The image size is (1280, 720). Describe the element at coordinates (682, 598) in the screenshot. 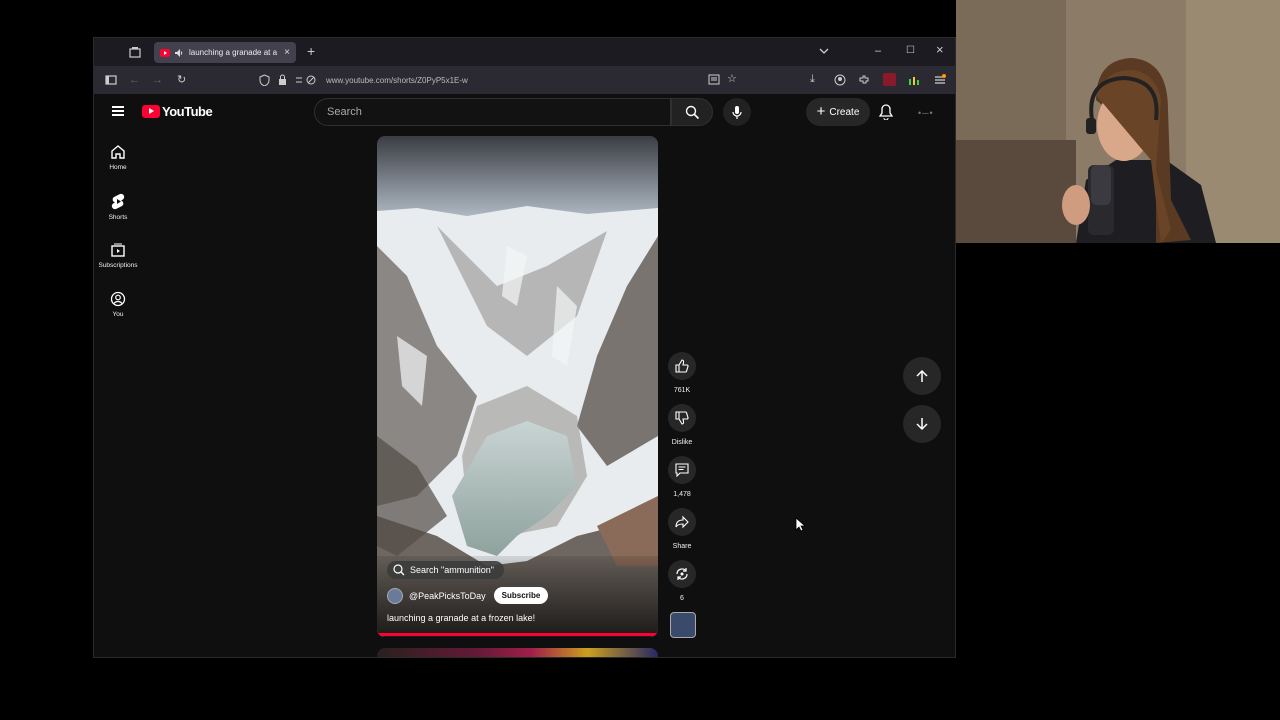

I see `remix-count: 6` at that location.